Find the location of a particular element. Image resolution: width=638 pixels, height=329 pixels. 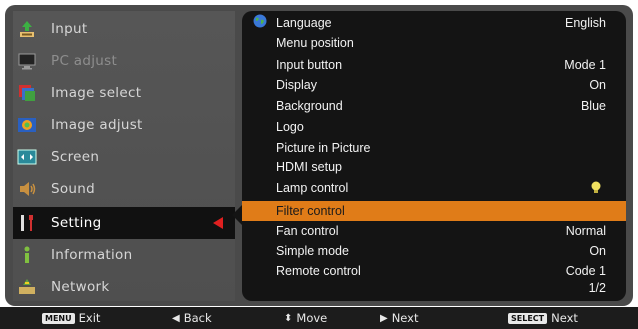

menu-row-simple-mode: Simple mode On is located at coordinates (434, 251).